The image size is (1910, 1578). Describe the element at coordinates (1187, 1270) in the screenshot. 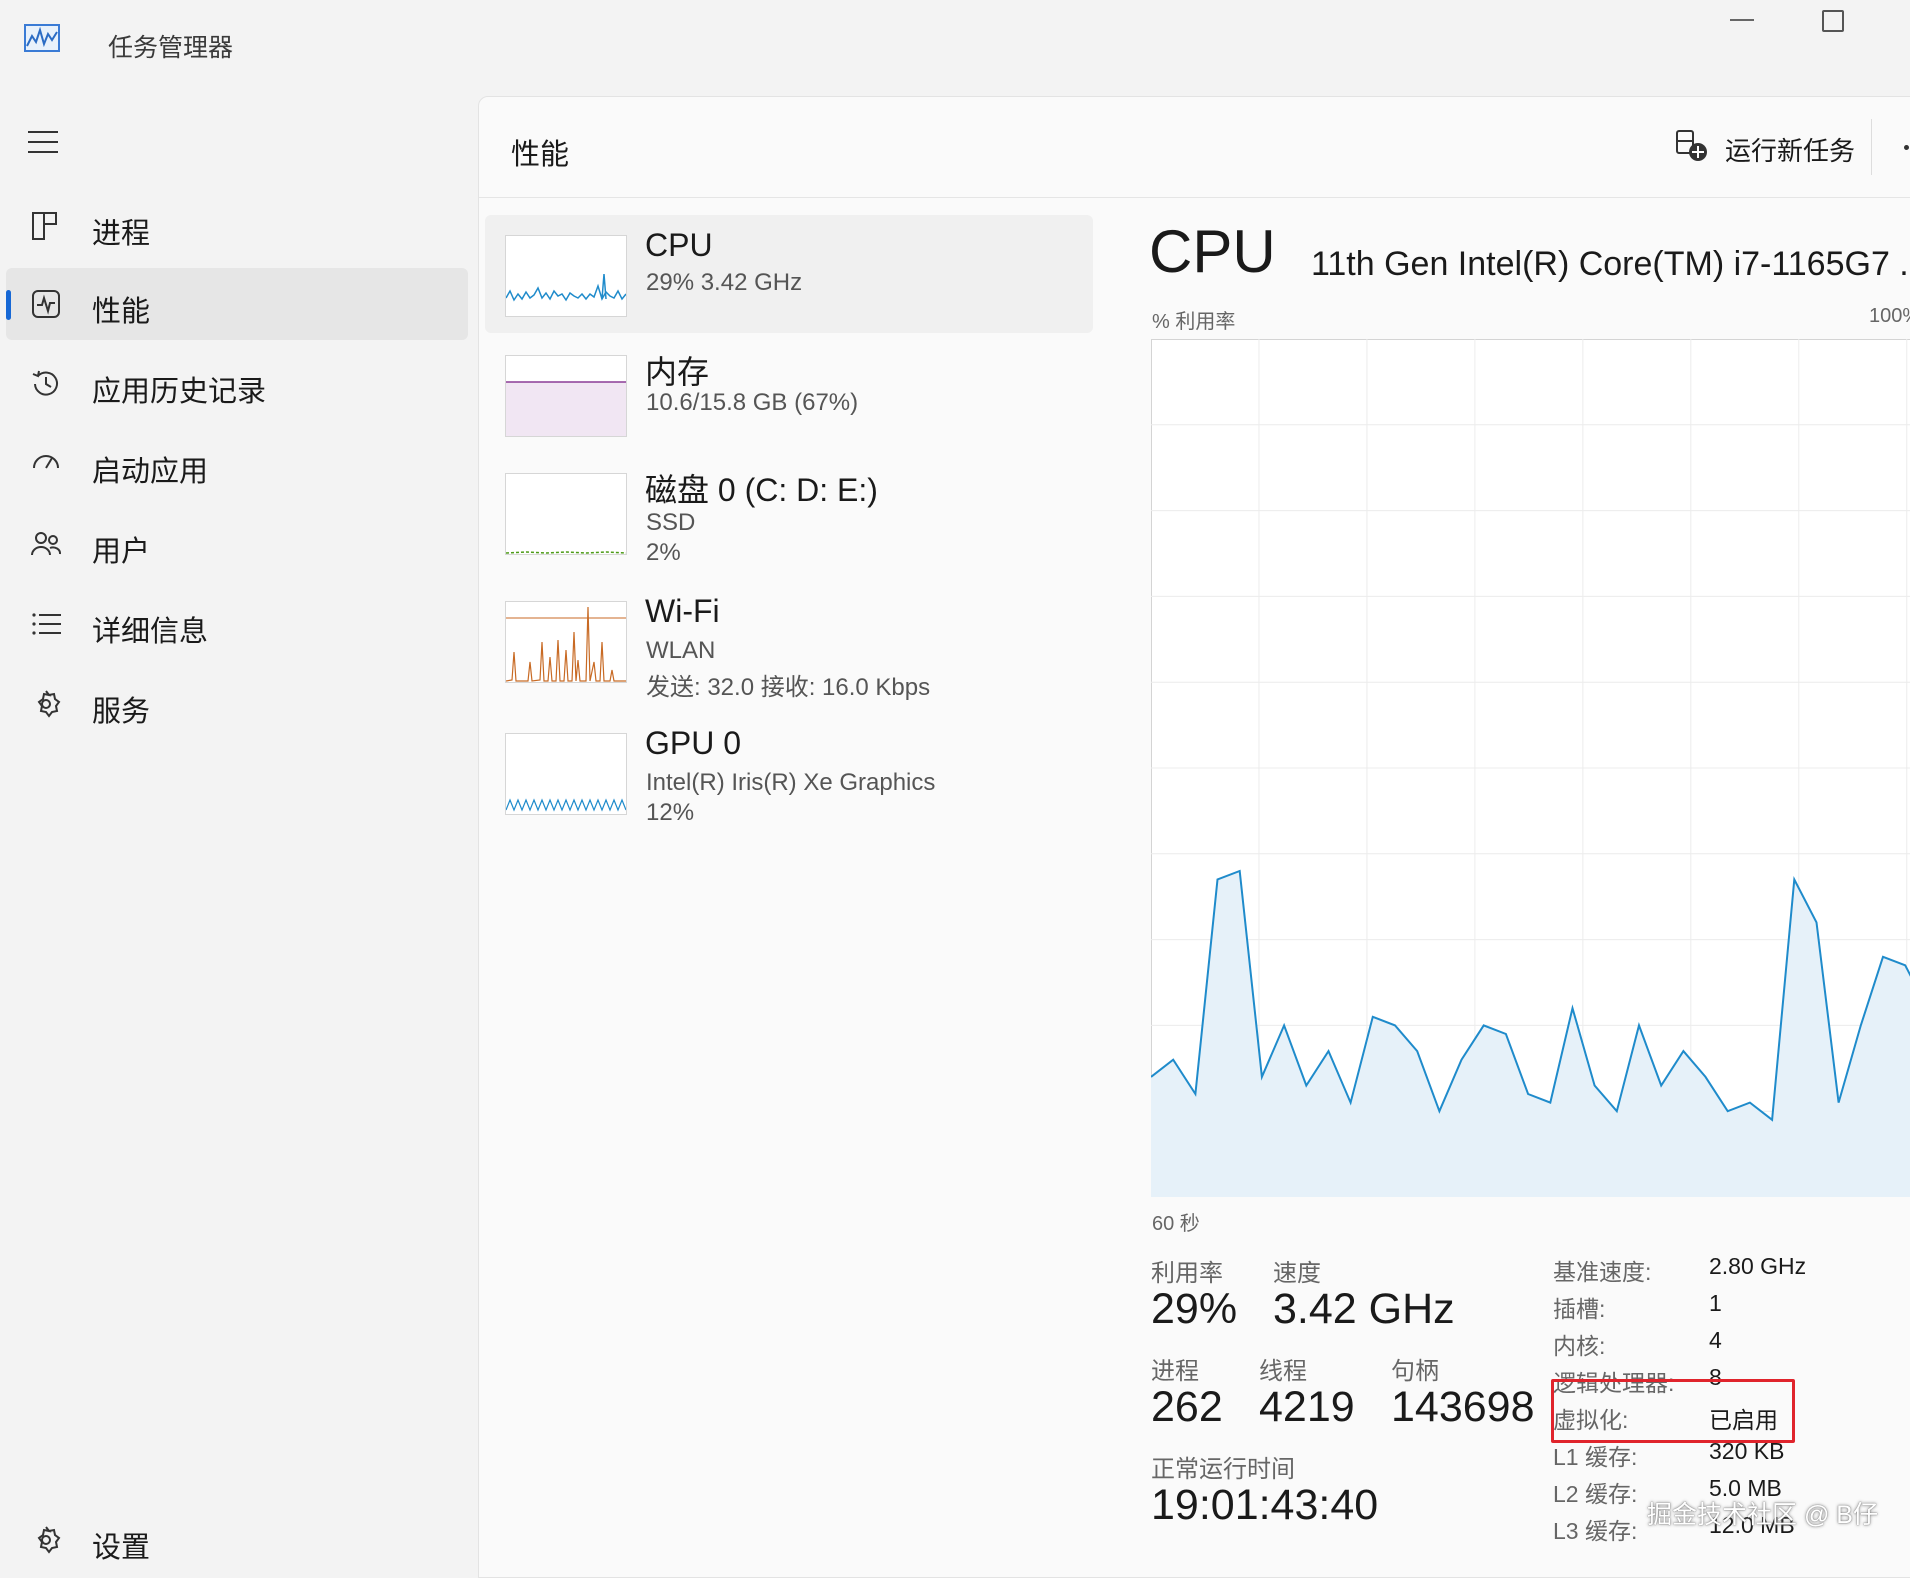

I see `utilization-label: 利用率` at that location.